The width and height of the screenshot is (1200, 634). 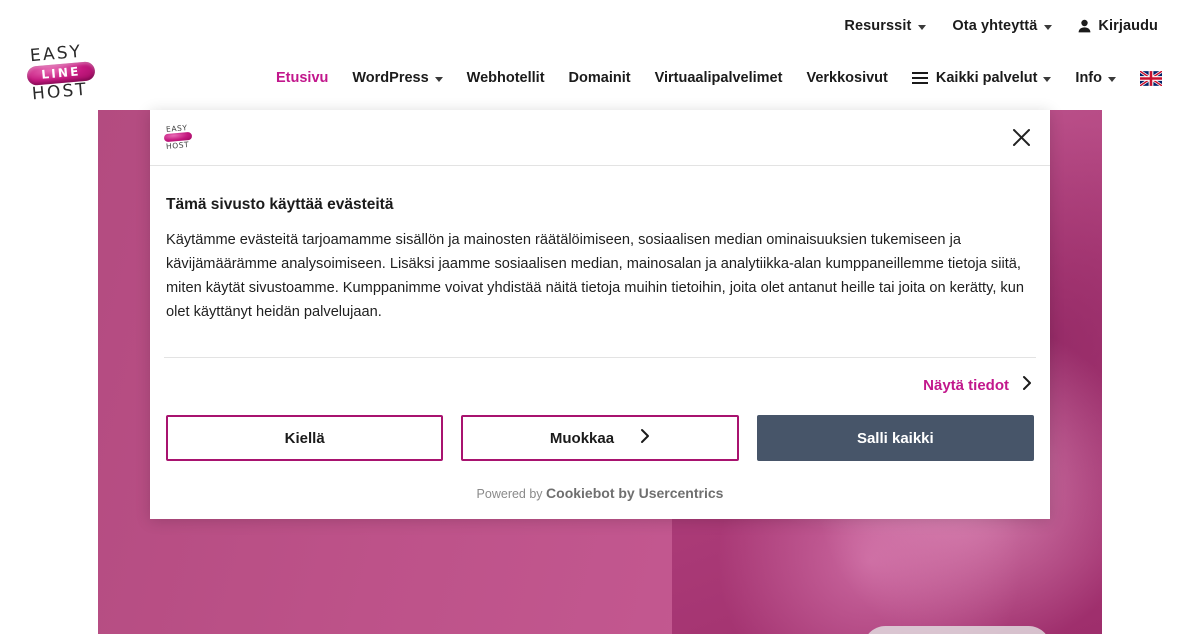 What do you see at coordinates (986, 78) in the screenshot?
I see `nav-label-kaikki-palvelut: Kaikki palvelut` at bounding box center [986, 78].